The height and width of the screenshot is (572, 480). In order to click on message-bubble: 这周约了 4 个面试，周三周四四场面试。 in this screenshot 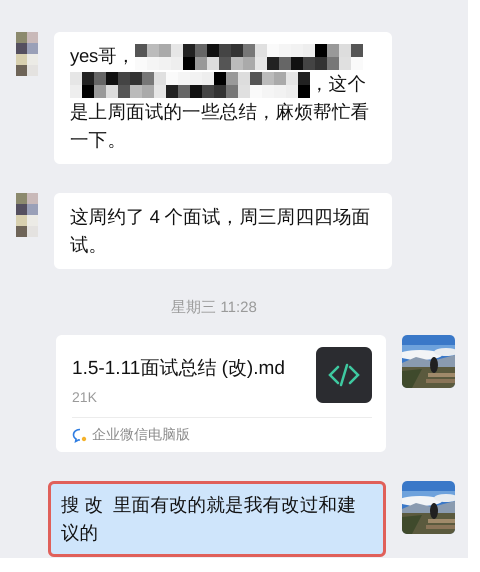, I will do `click(223, 231)`.